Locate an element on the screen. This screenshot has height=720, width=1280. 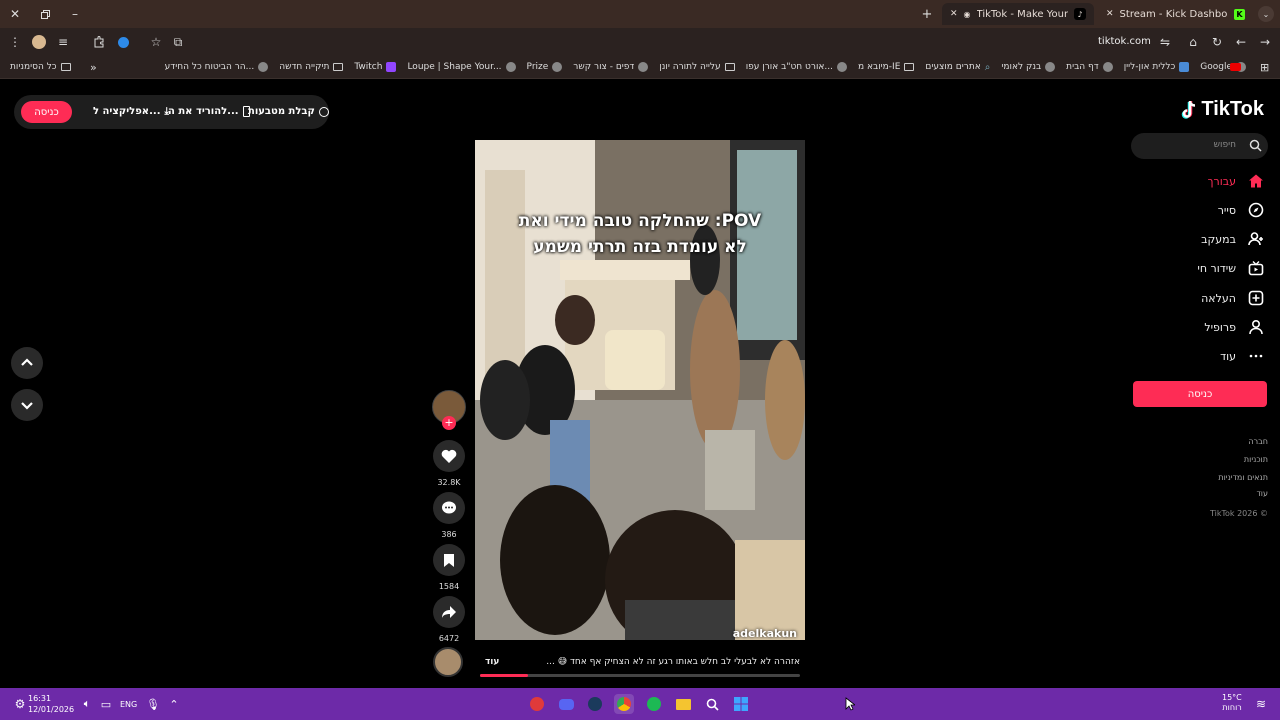
kick-favicon-icon: K is located at coordinates (1239, 14).